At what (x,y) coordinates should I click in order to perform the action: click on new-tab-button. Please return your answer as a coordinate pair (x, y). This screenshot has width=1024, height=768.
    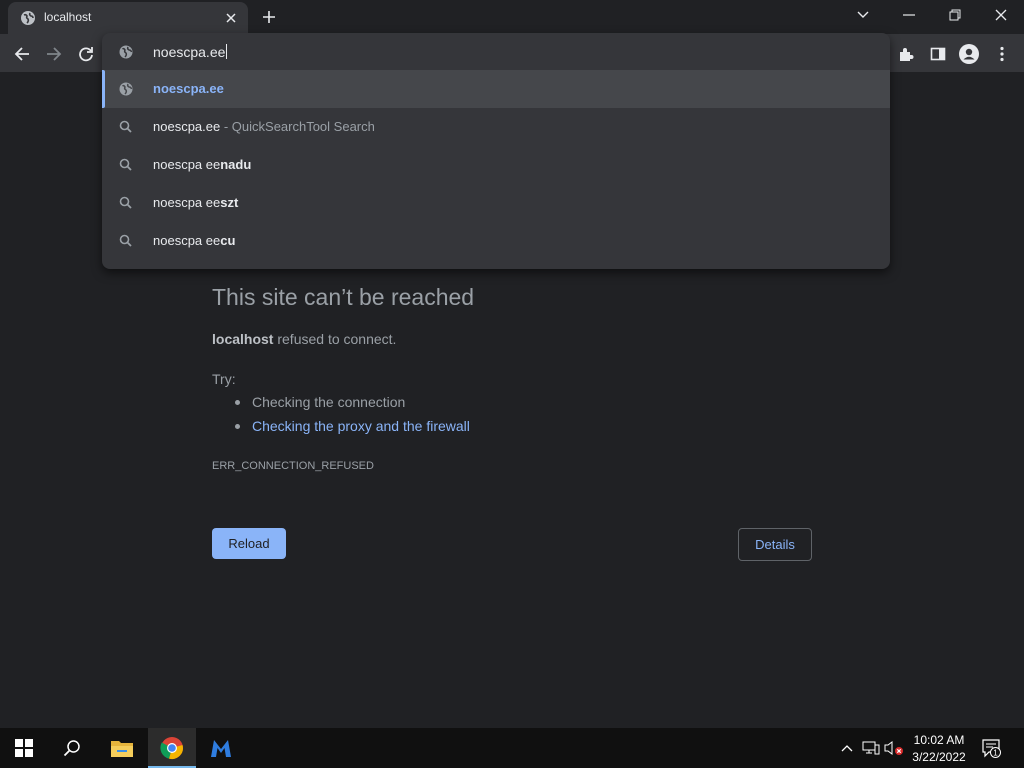
    Looking at the image, I should click on (269, 17).